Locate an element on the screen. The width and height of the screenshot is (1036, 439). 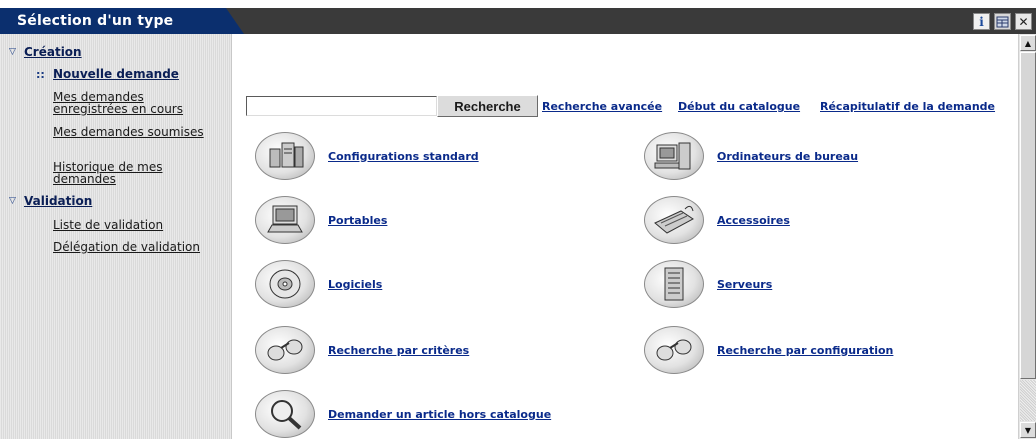
category-portables: Portables is located at coordinates (321, 220).